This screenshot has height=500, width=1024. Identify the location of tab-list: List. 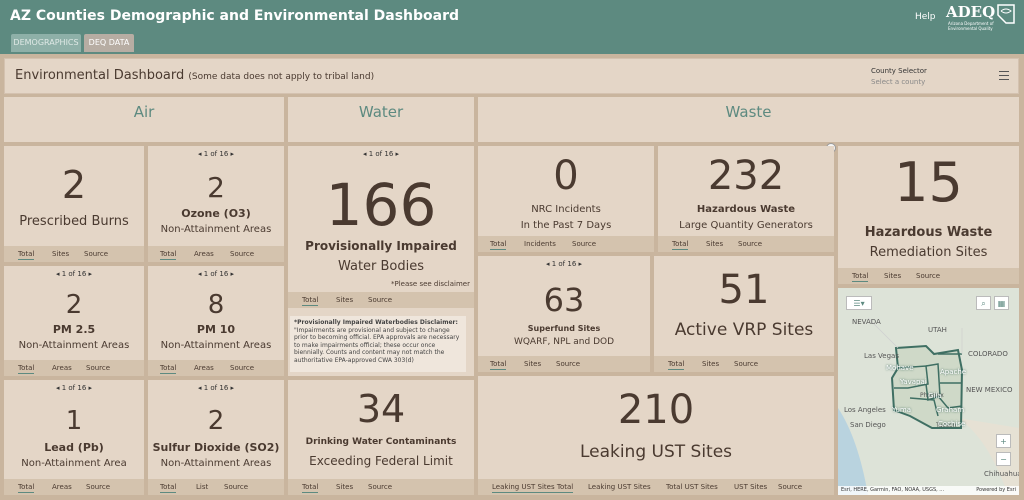
(202, 487).